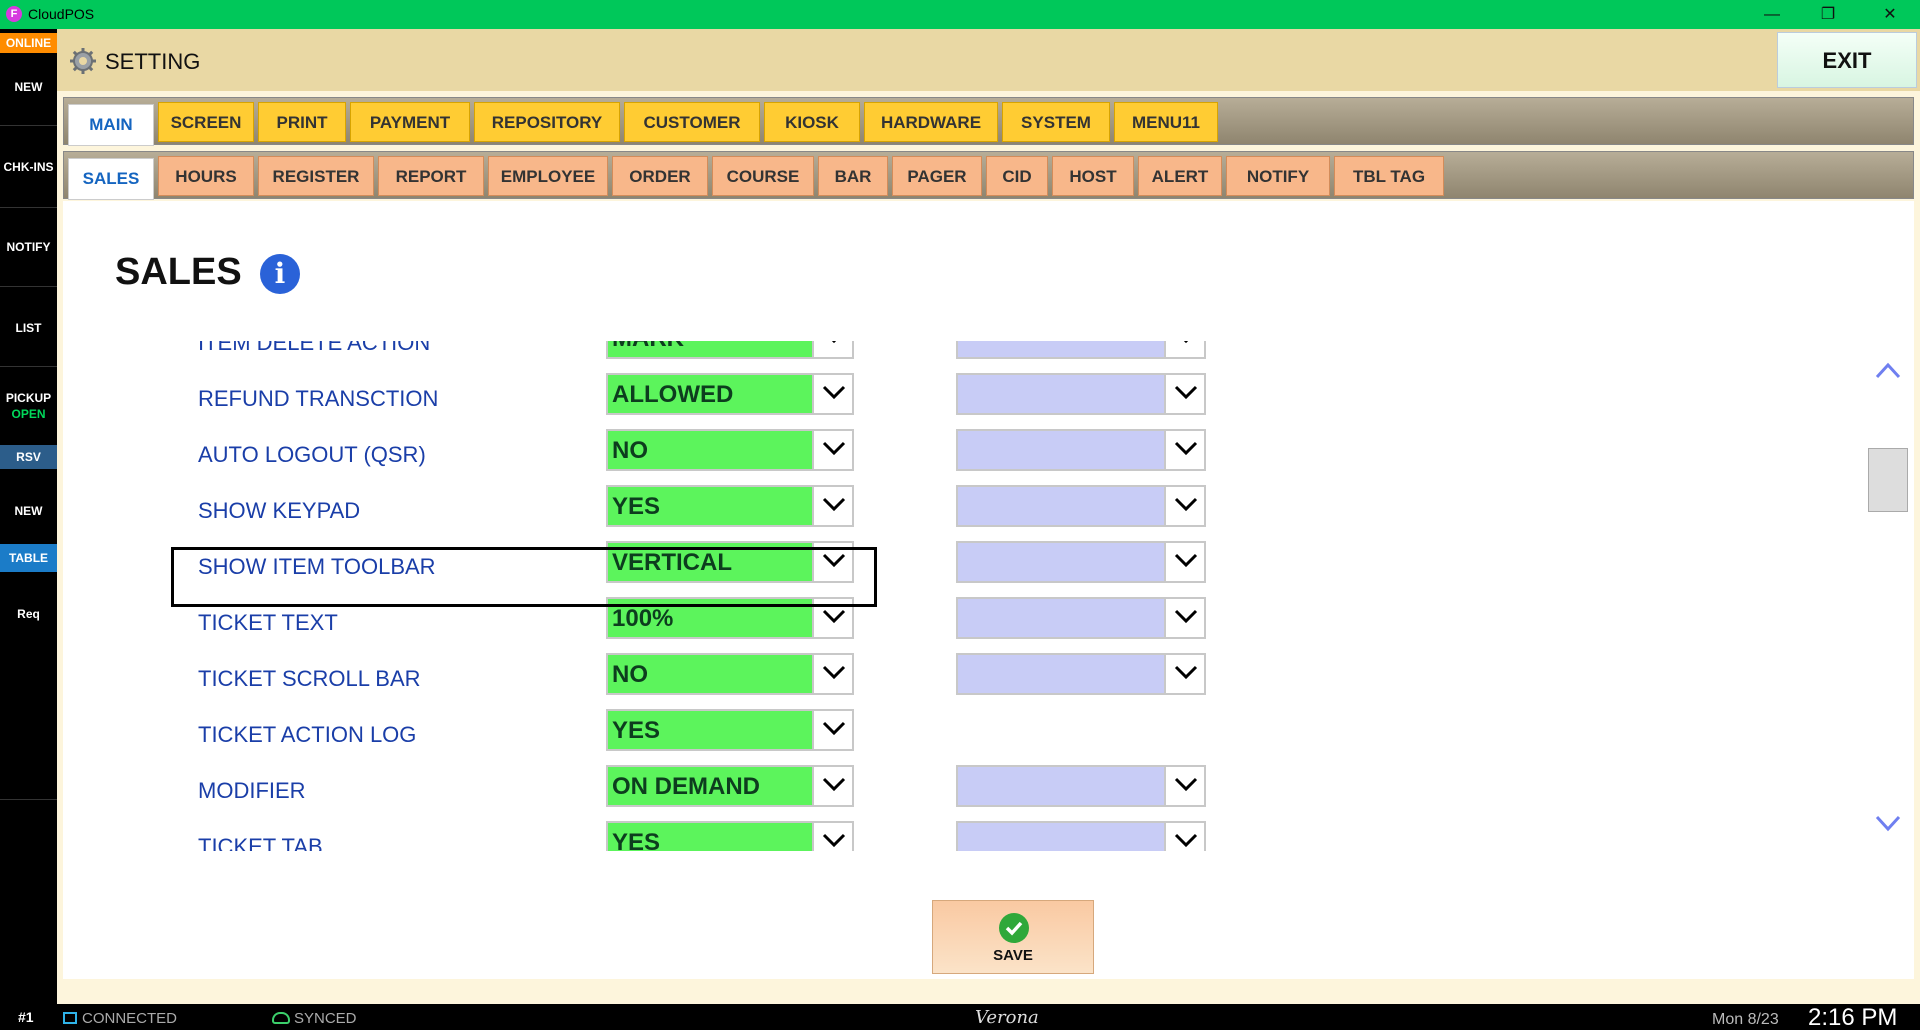 The image size is (1920, 1030). I want to click on tab-host: HOST, so click(1093, 176).